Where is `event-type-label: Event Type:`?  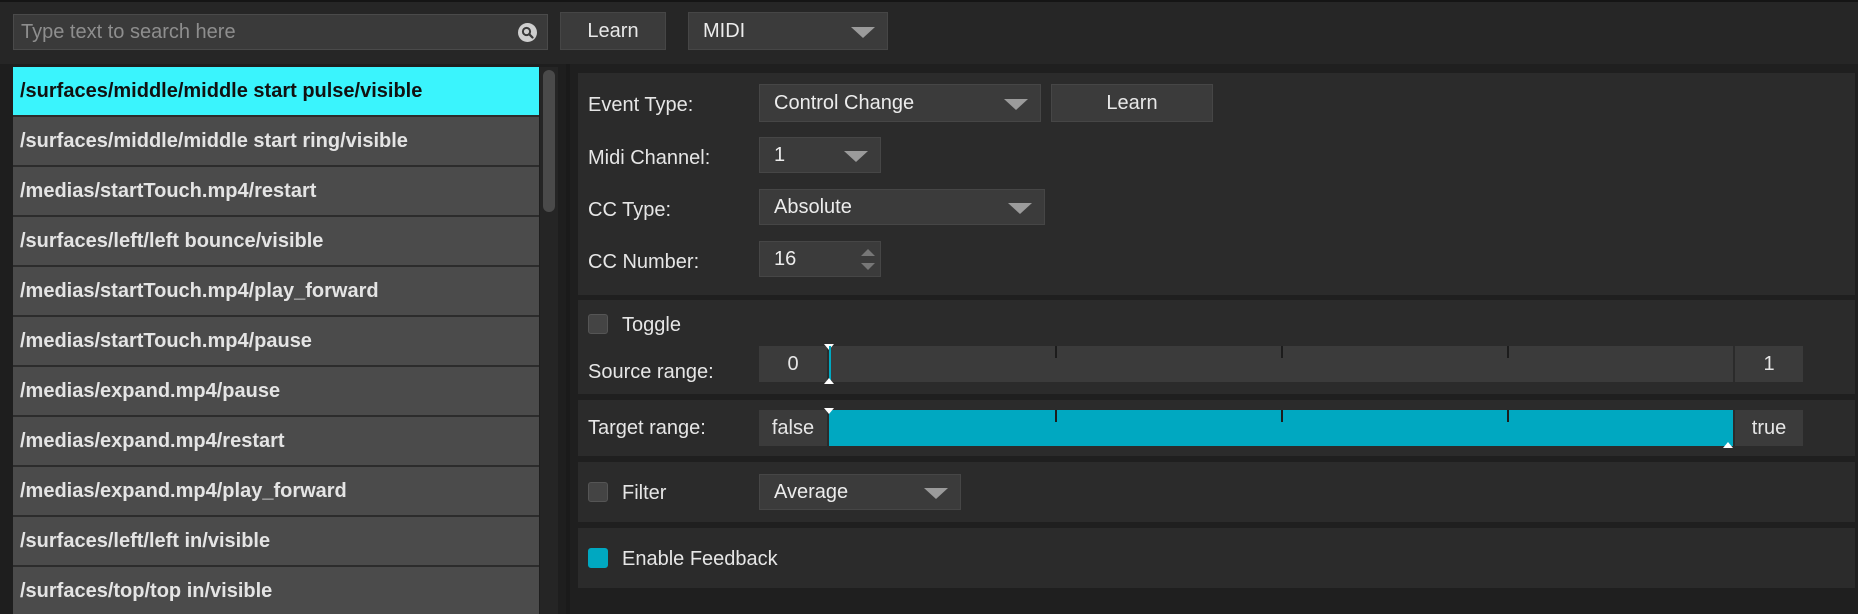
event-type-label: Event Type: is located at coordinates (641, 105).